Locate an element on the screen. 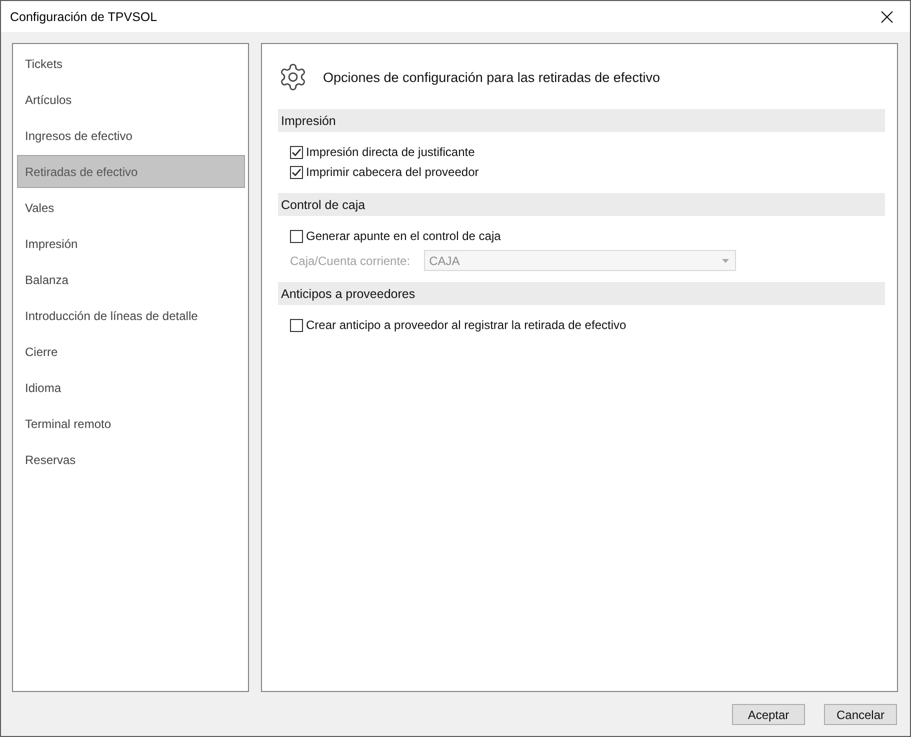  sidebar-item: Terminal remoto is located at coordinates (131, 423).